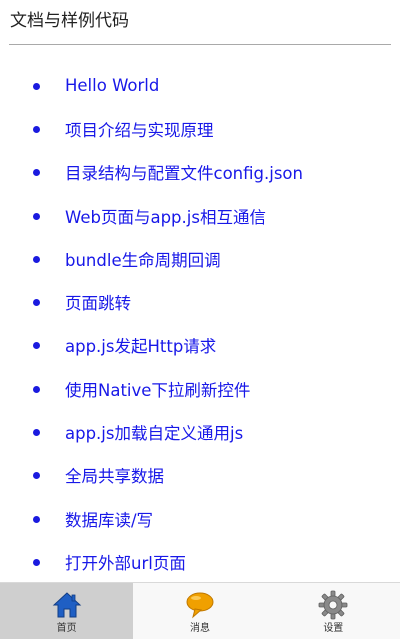 The height and width of the screenshot is (639, 400). What do you see at coordinates (66, 628) in the screenshot?
I see `tab-label: 首页` at bounding box center [66, 628].